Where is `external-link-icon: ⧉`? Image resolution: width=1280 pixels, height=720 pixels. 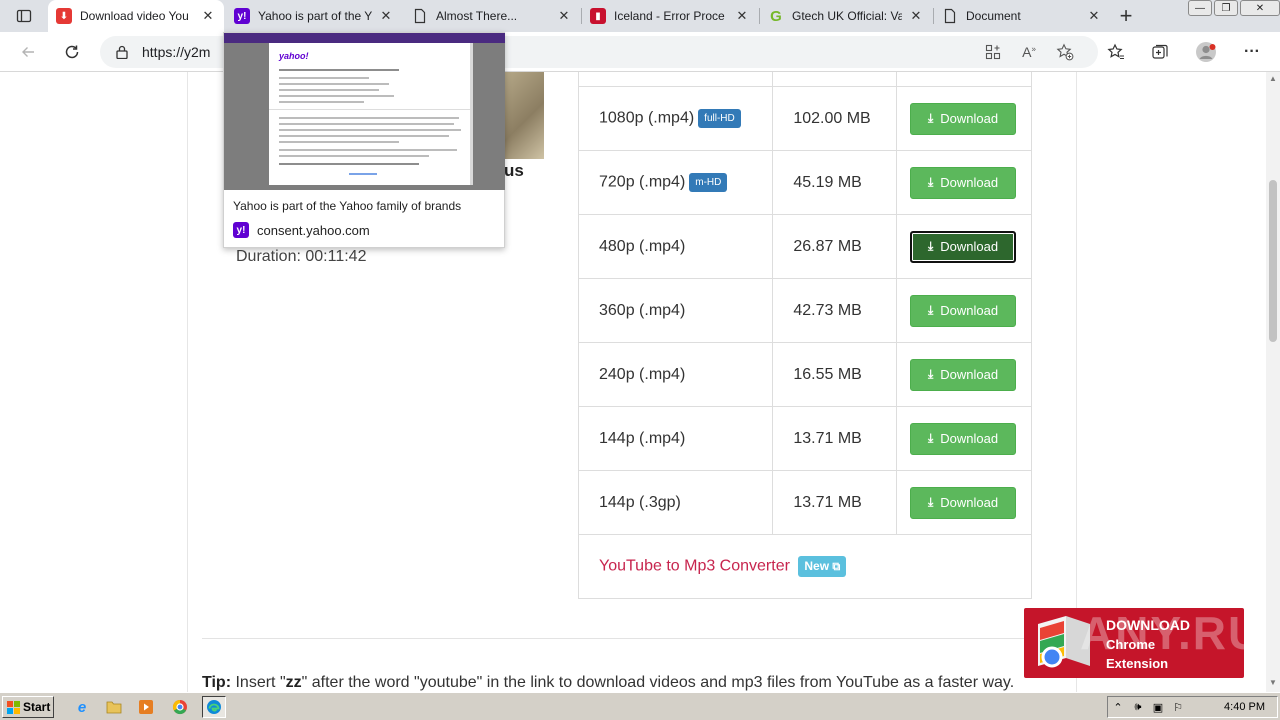
external-link-icon: ⧉ is located at coordinates (836, 567).